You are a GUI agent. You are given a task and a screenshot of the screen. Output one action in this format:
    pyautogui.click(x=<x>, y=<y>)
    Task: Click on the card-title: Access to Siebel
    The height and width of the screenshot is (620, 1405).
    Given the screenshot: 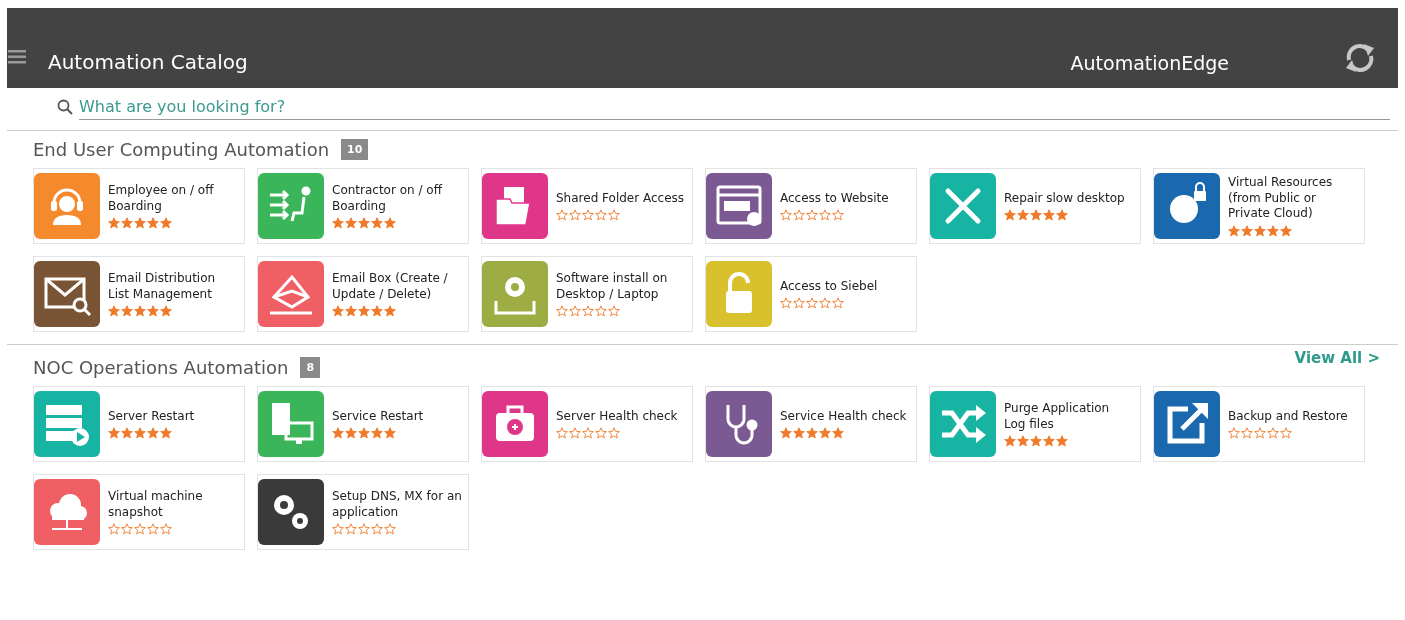 What is the action you would take?
    pyautogui.click(x=829, y=286)
    